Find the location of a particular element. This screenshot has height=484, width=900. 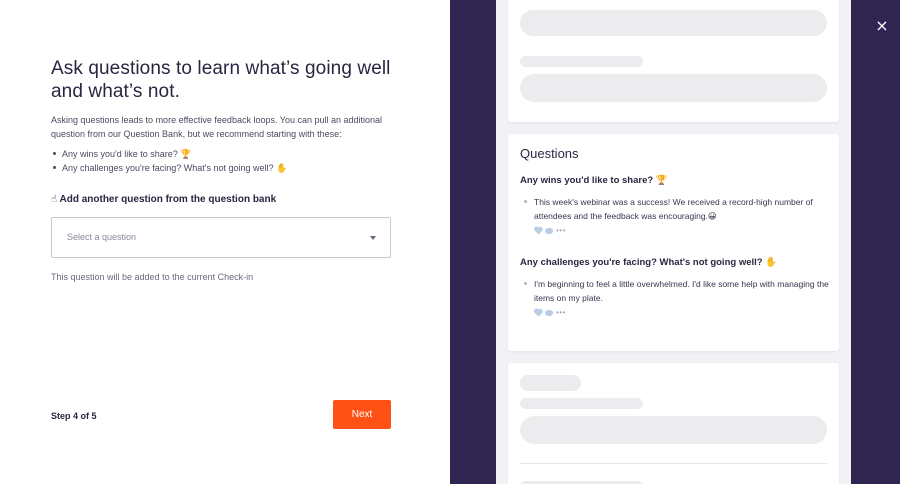

caret-down-icon is located at coordinates (373, 238).